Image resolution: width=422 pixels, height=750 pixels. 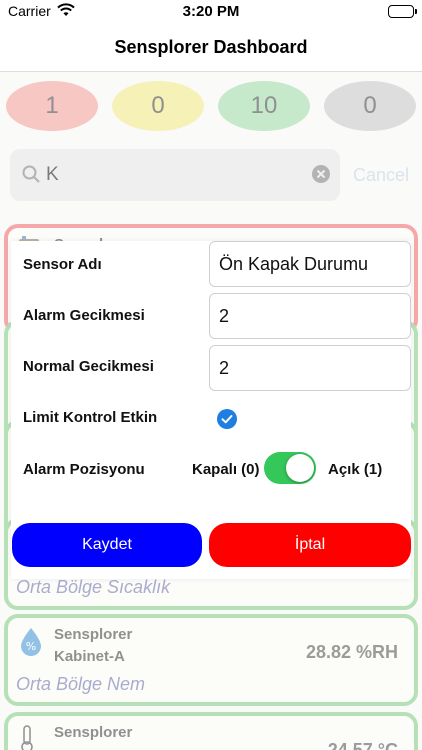 What do you see at coordinates (310, 545) in the screenshot?
I see `cancel-button: İptal` at bounding box center [310, 545].